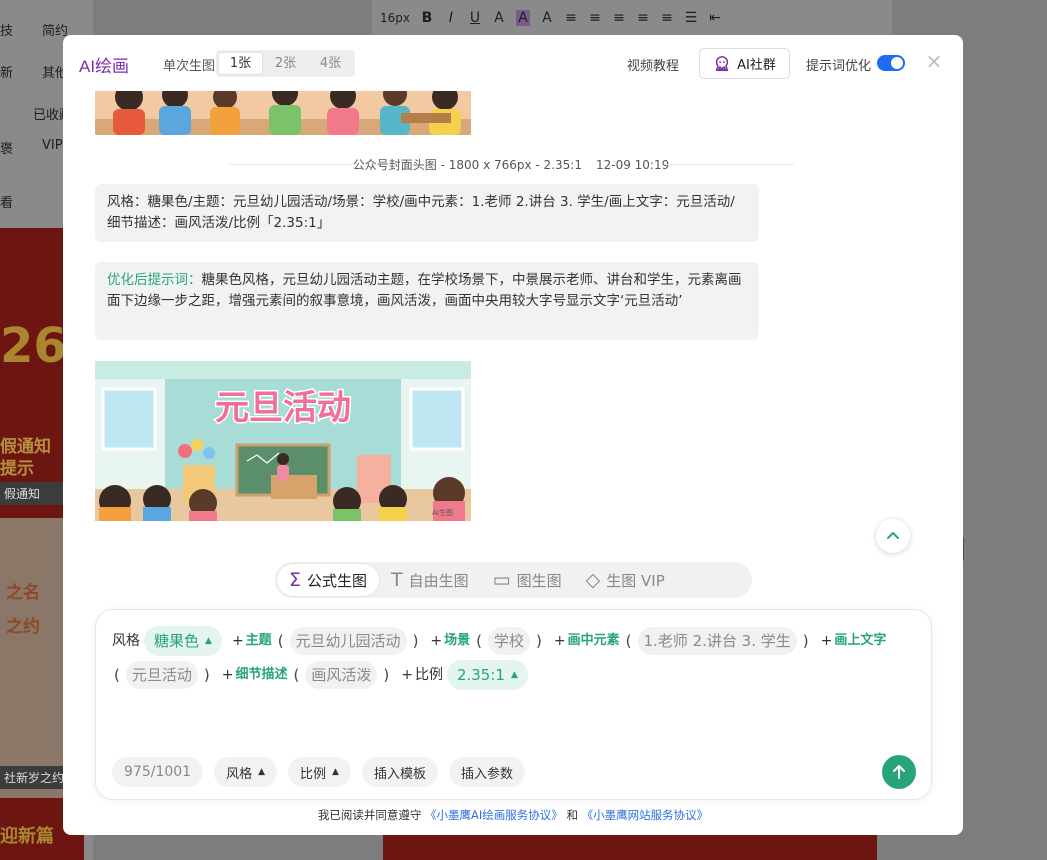  Describe the element at coordinates (475, 18) in the screenshot. I see `underline-icon: U` at that location.